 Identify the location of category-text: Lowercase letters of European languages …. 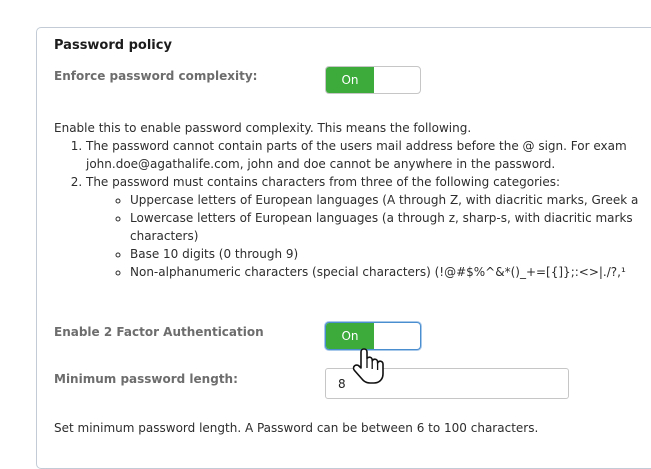
(381, 218).